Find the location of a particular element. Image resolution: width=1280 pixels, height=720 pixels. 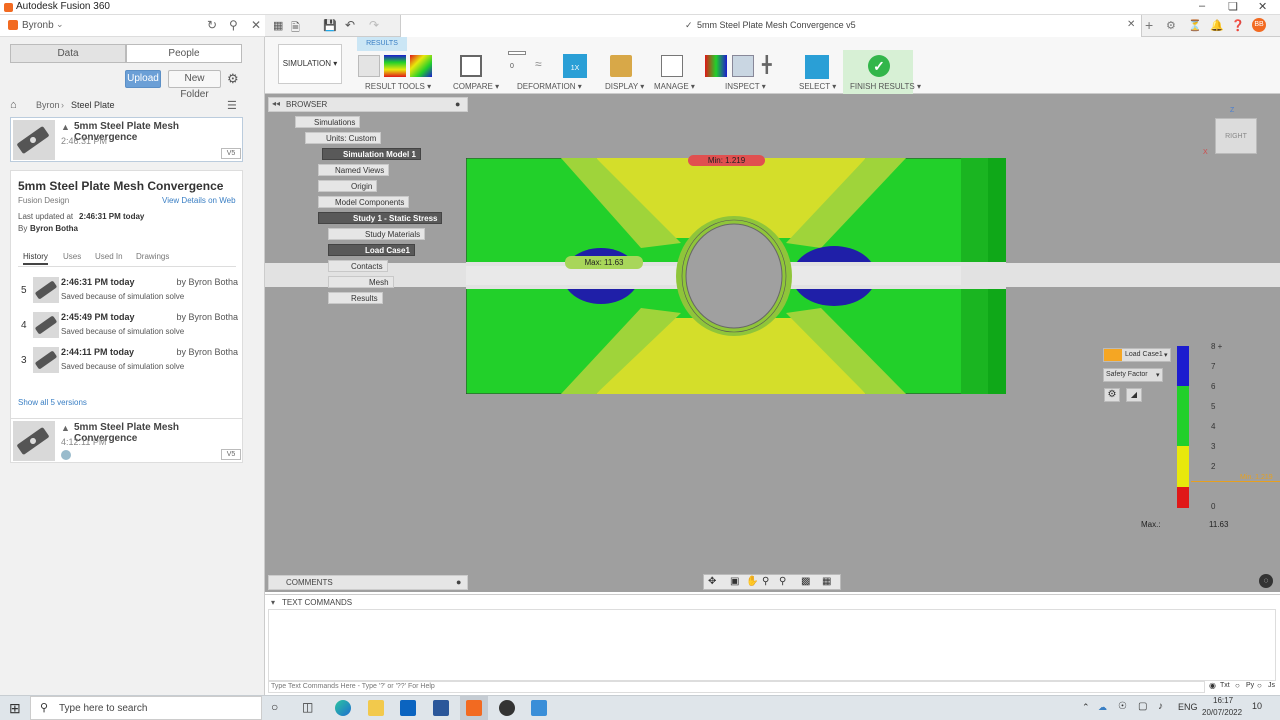

minimize-button: – is located at coordinates (1202, 6).